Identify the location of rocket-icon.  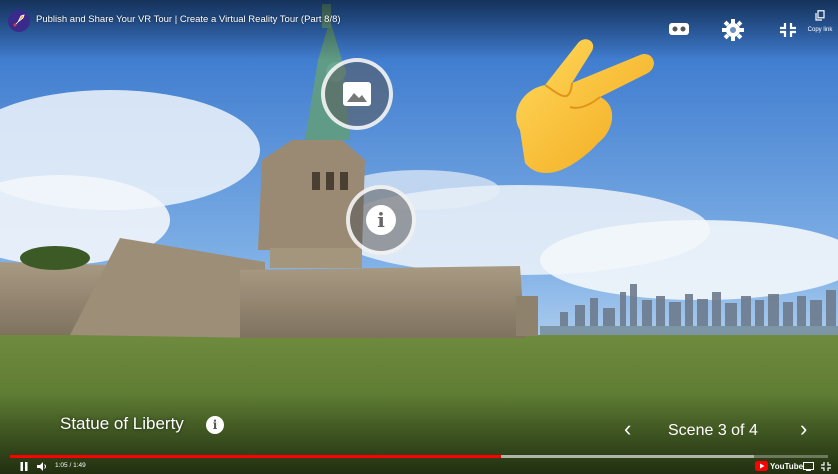
(19, 21).